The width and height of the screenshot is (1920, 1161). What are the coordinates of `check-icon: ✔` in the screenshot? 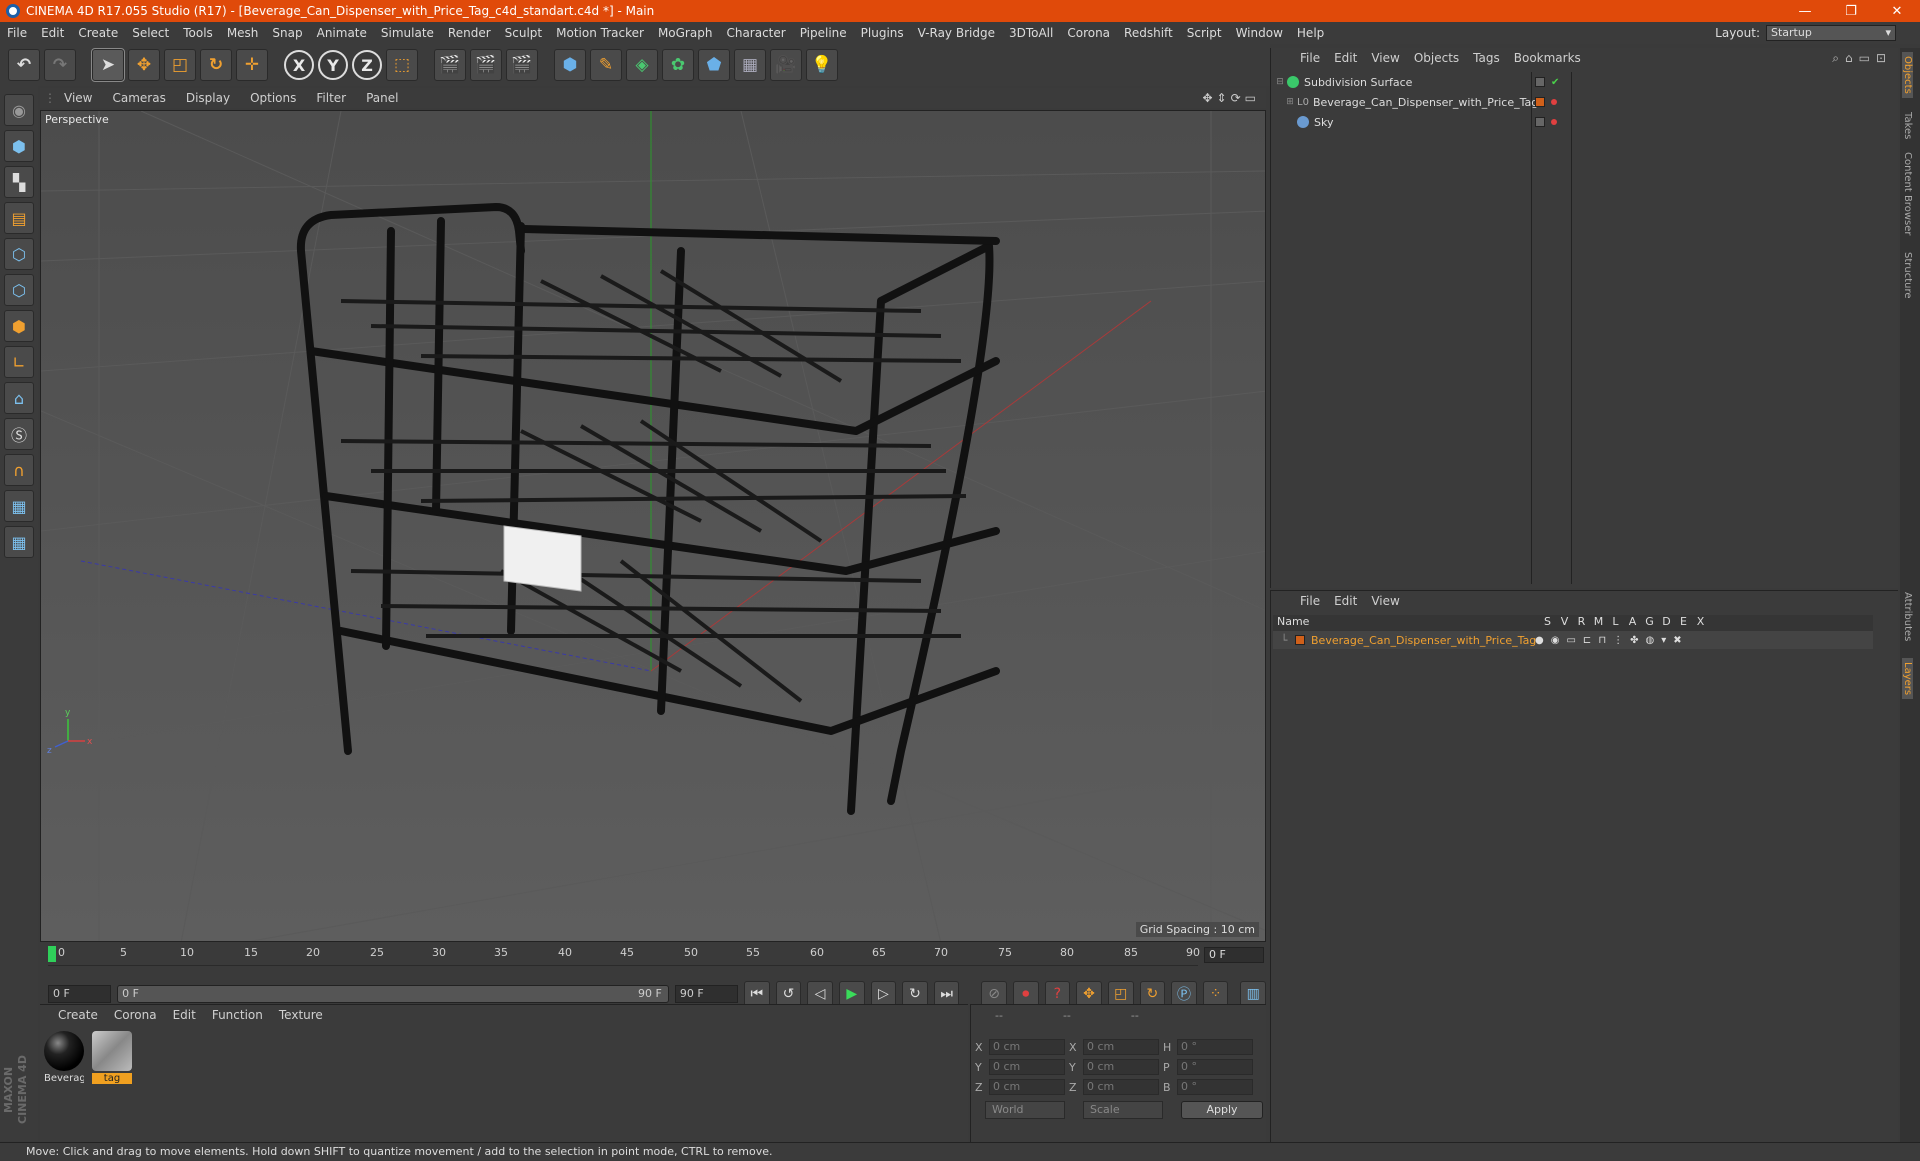 It's located at (1555, 82).